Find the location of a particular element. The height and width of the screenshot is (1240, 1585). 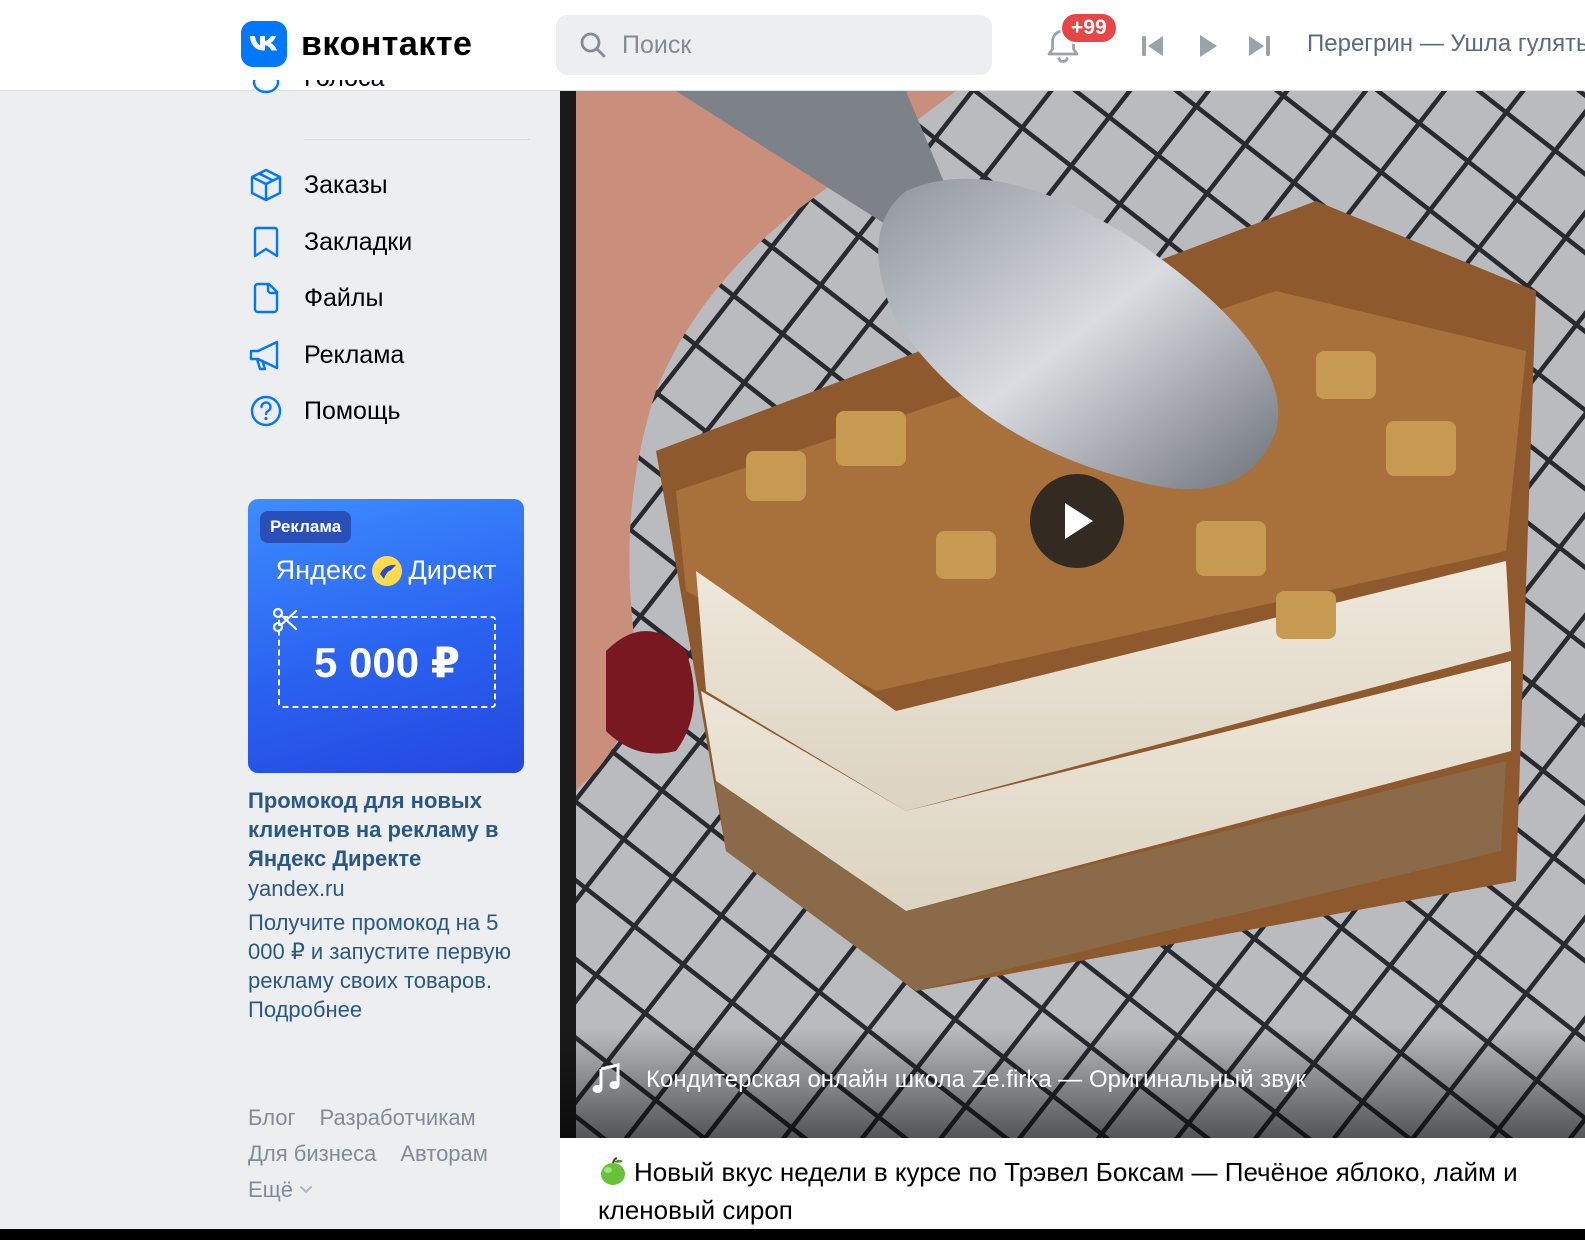

footer-link-authors: Авторам is located at coordinates (444, 1154).